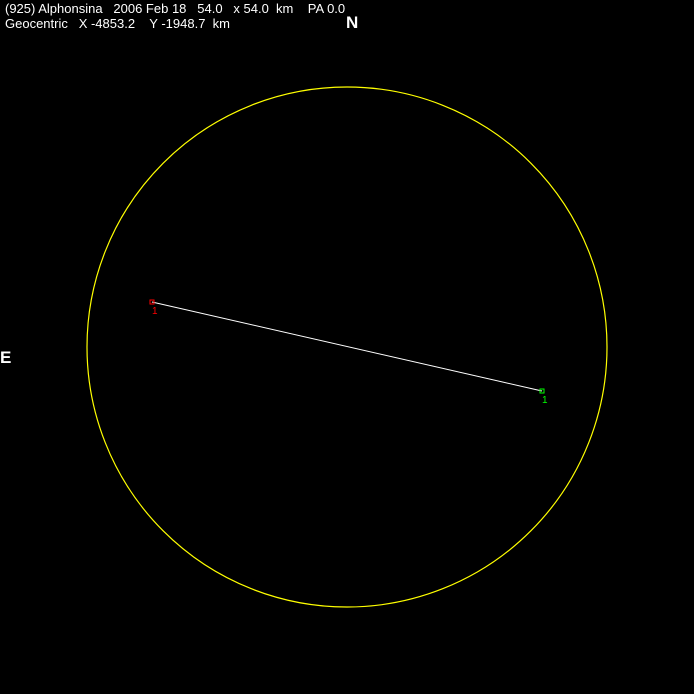 Image resolution: width=694 pixels, height=694 pixels. I want to click on reappearance-chord-label: 1, so click(545, 400).